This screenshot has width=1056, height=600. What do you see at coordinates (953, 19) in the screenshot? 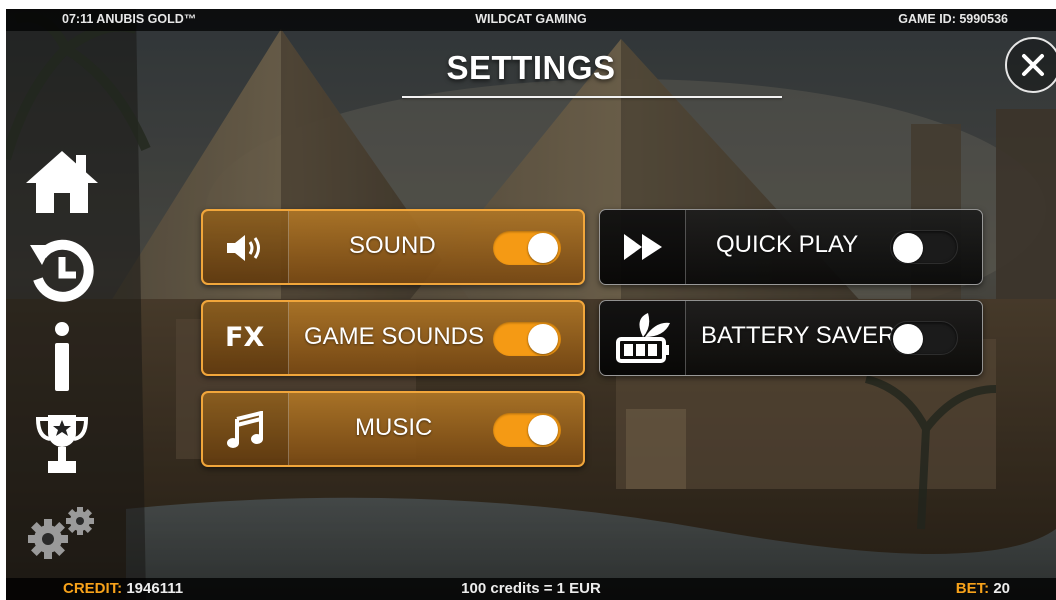
I see `game-id: GAME ID: 5990536` at bounding box center [953, 19].